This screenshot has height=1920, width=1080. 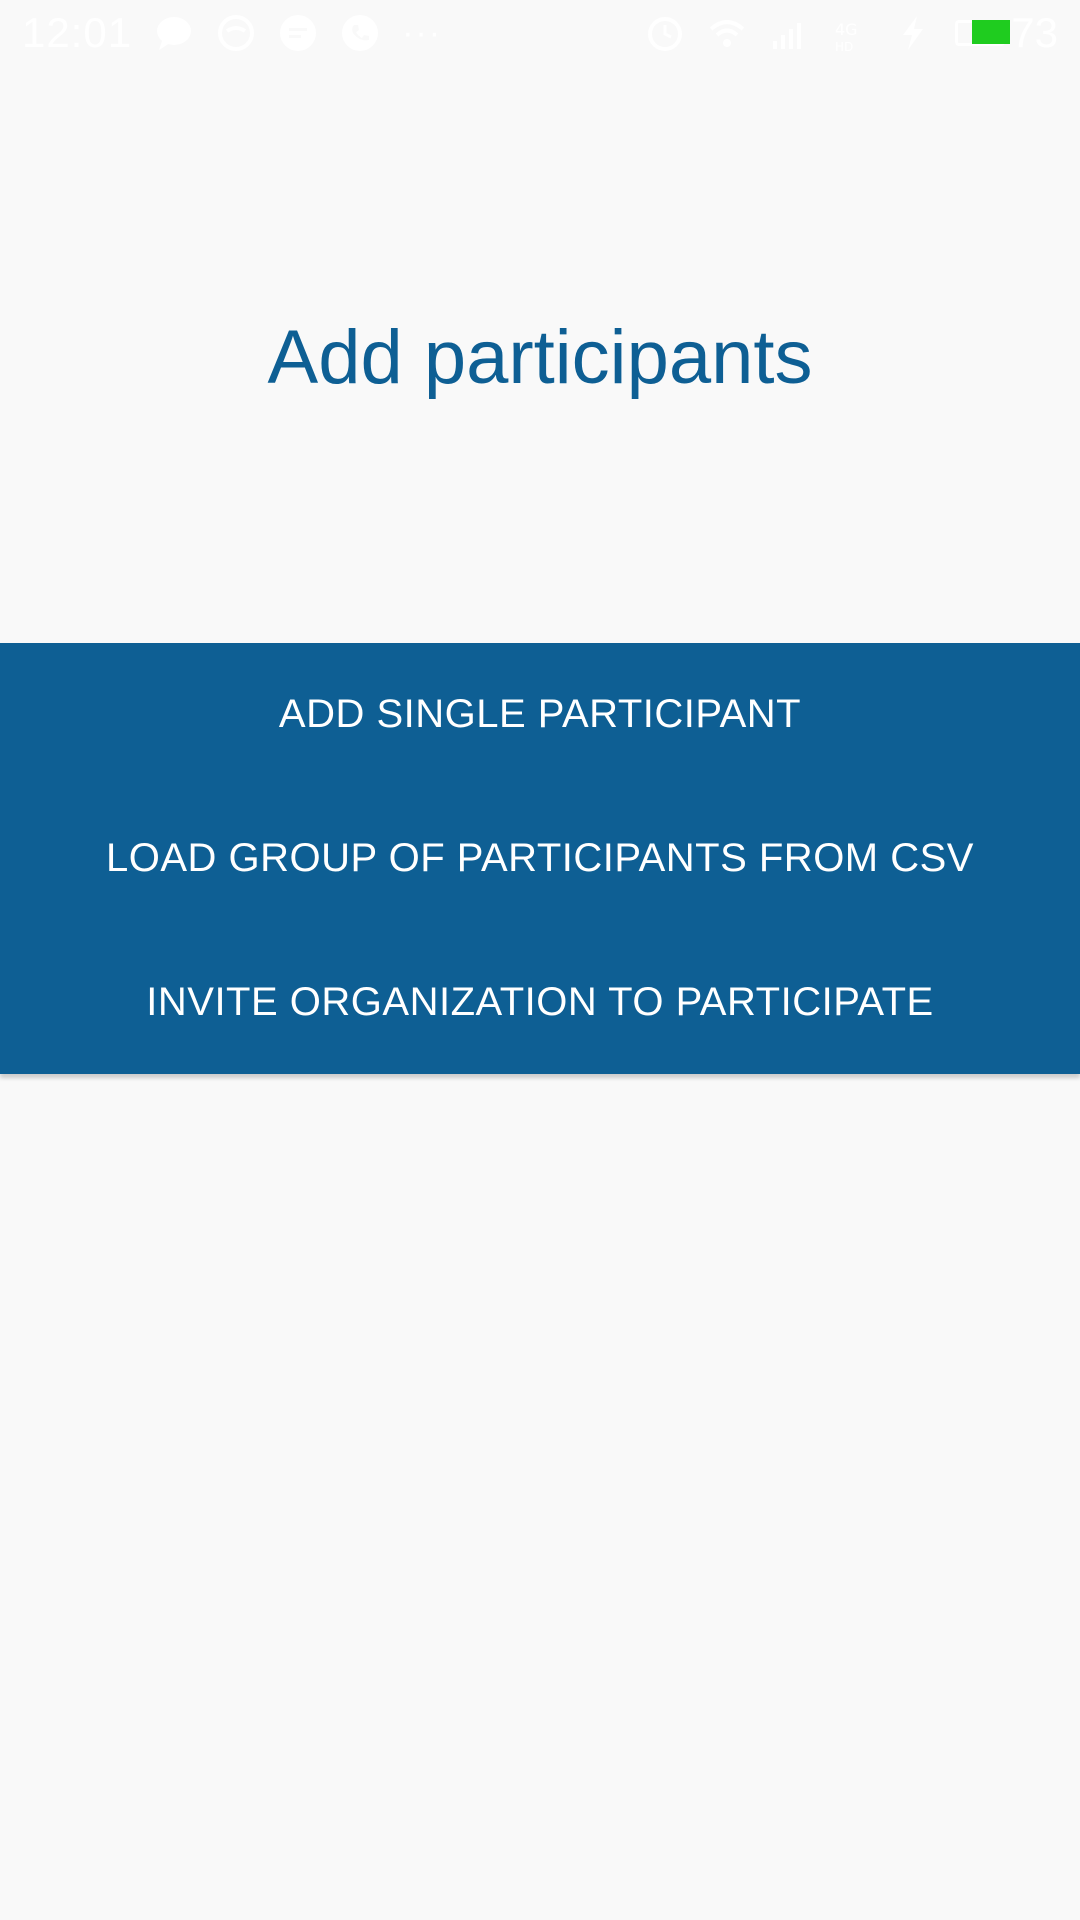 What do you see at coordinates (1034, 32) in the screenshot?
I see `battery-percent: 73` at bounding box center [1034, 32].